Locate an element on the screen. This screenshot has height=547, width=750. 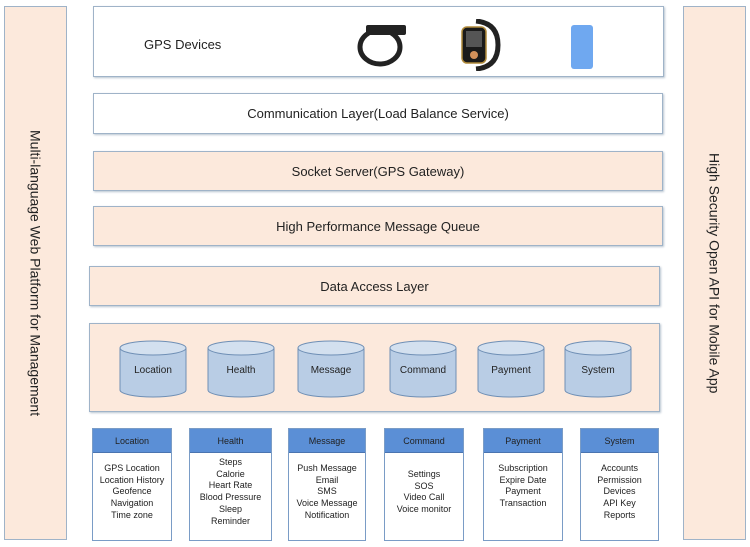
module-card-header: Location is located at coordinates (132, 441).